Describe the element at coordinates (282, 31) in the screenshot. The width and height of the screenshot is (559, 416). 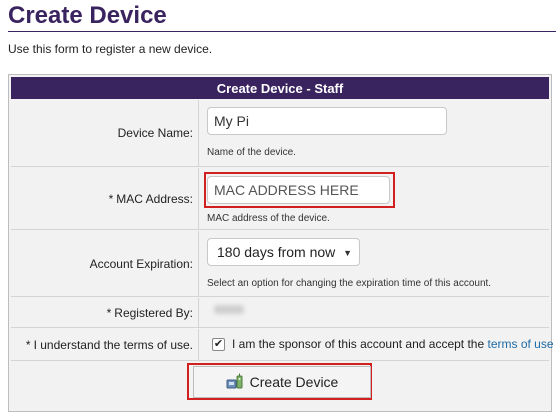
I see `title-divider` at that location.